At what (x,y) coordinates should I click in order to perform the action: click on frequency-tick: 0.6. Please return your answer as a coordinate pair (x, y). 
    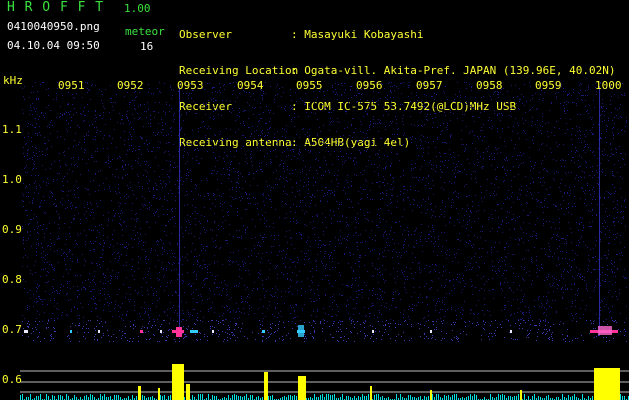
    Looking at the image, I should click on (12, 379).